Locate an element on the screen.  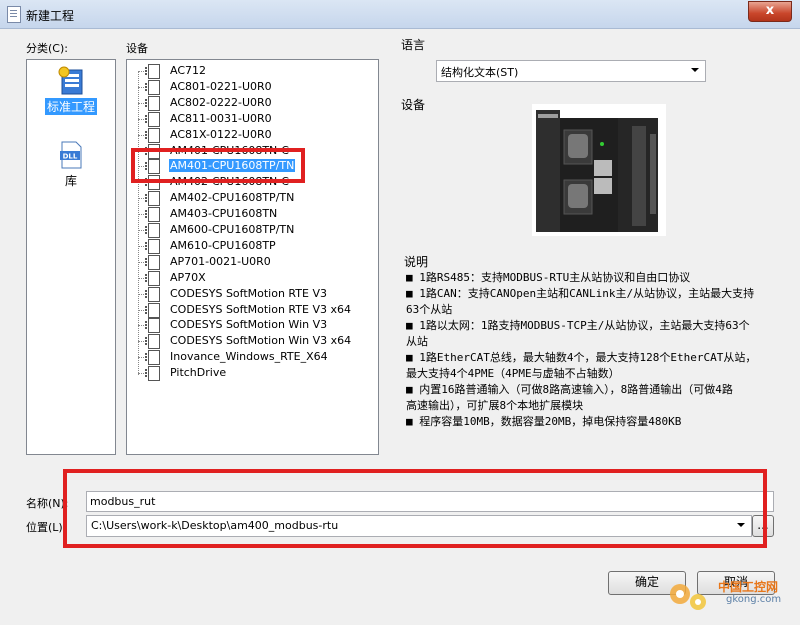
dll-library-icon: DLL is located at coordinates (71, 155).